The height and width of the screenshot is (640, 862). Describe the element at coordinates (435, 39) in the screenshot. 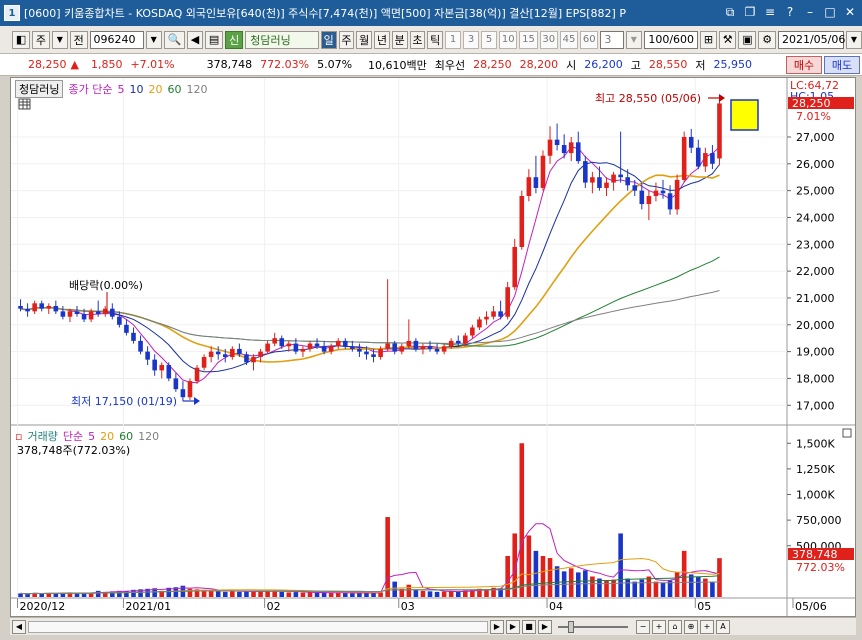

I see `period-tick: 틱` at that location.